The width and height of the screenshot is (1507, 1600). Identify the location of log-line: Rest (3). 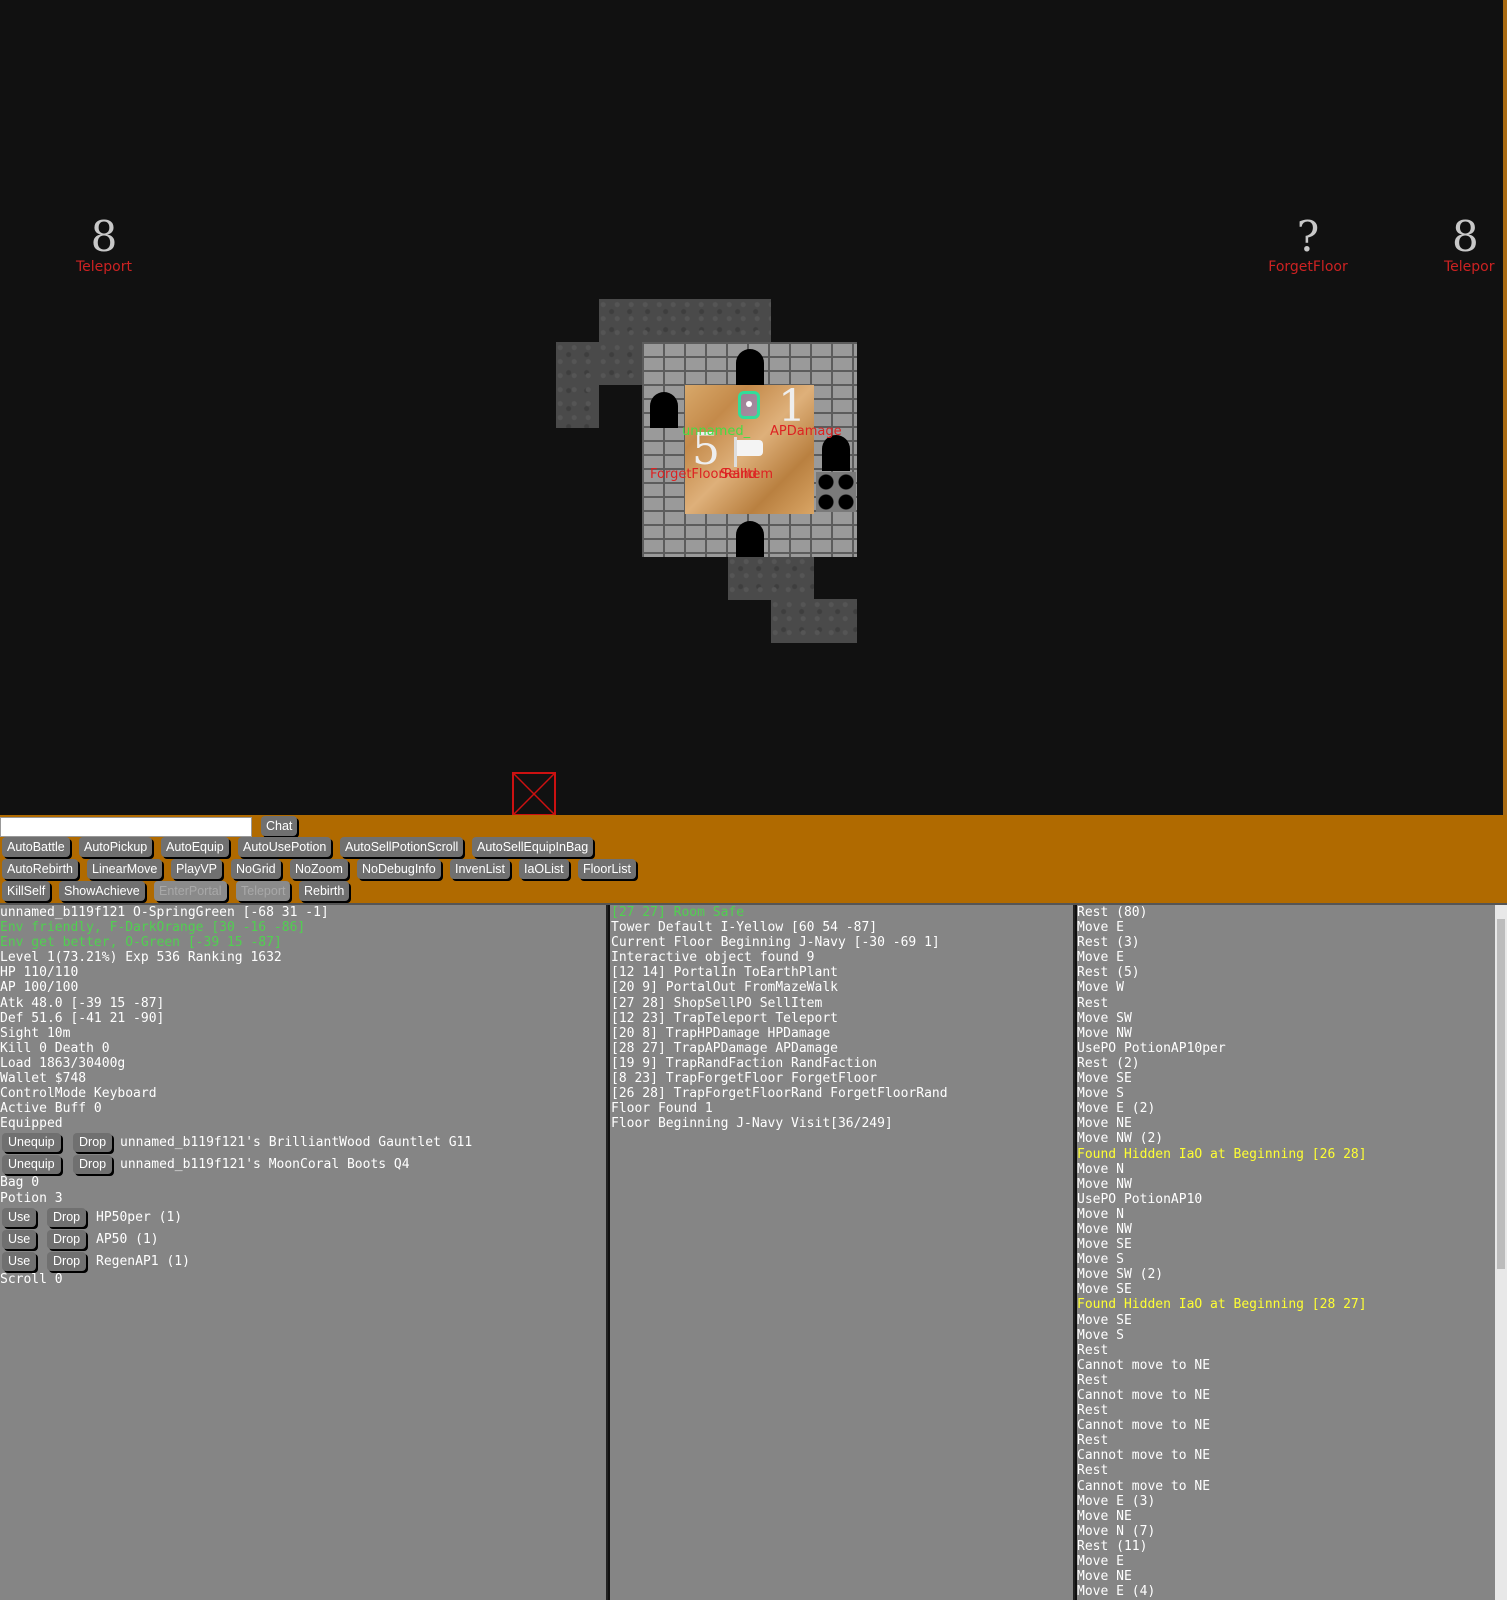
(1108, 943).